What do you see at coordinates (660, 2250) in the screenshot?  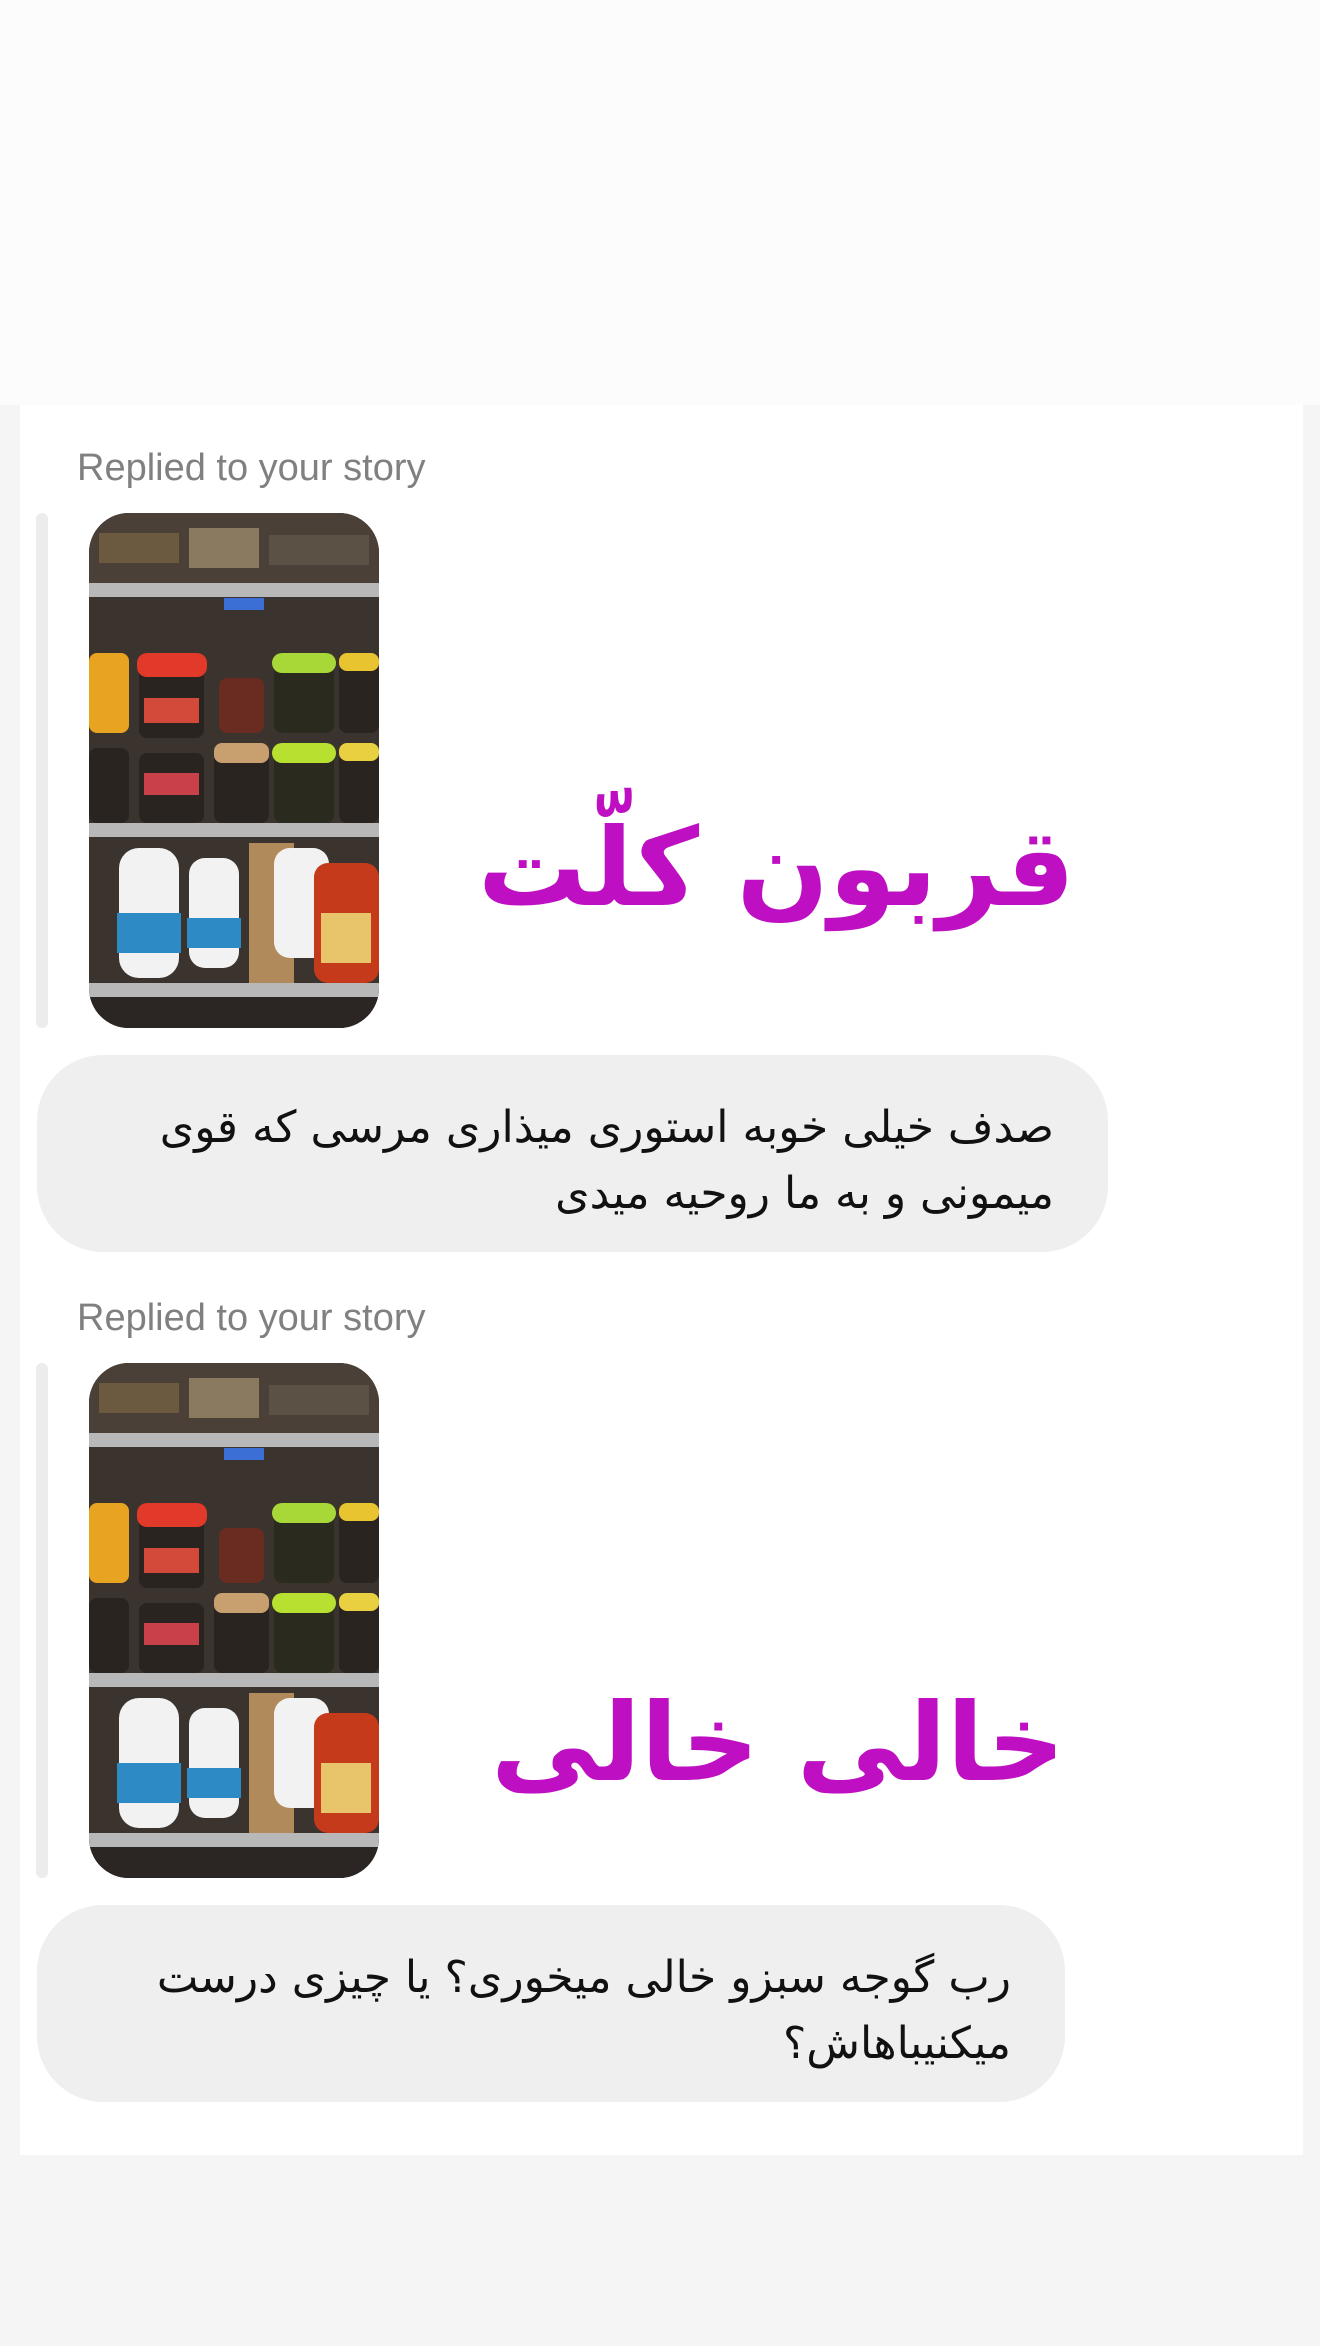 I see `bottom-blank-area` at bounding box center [660, 2250].